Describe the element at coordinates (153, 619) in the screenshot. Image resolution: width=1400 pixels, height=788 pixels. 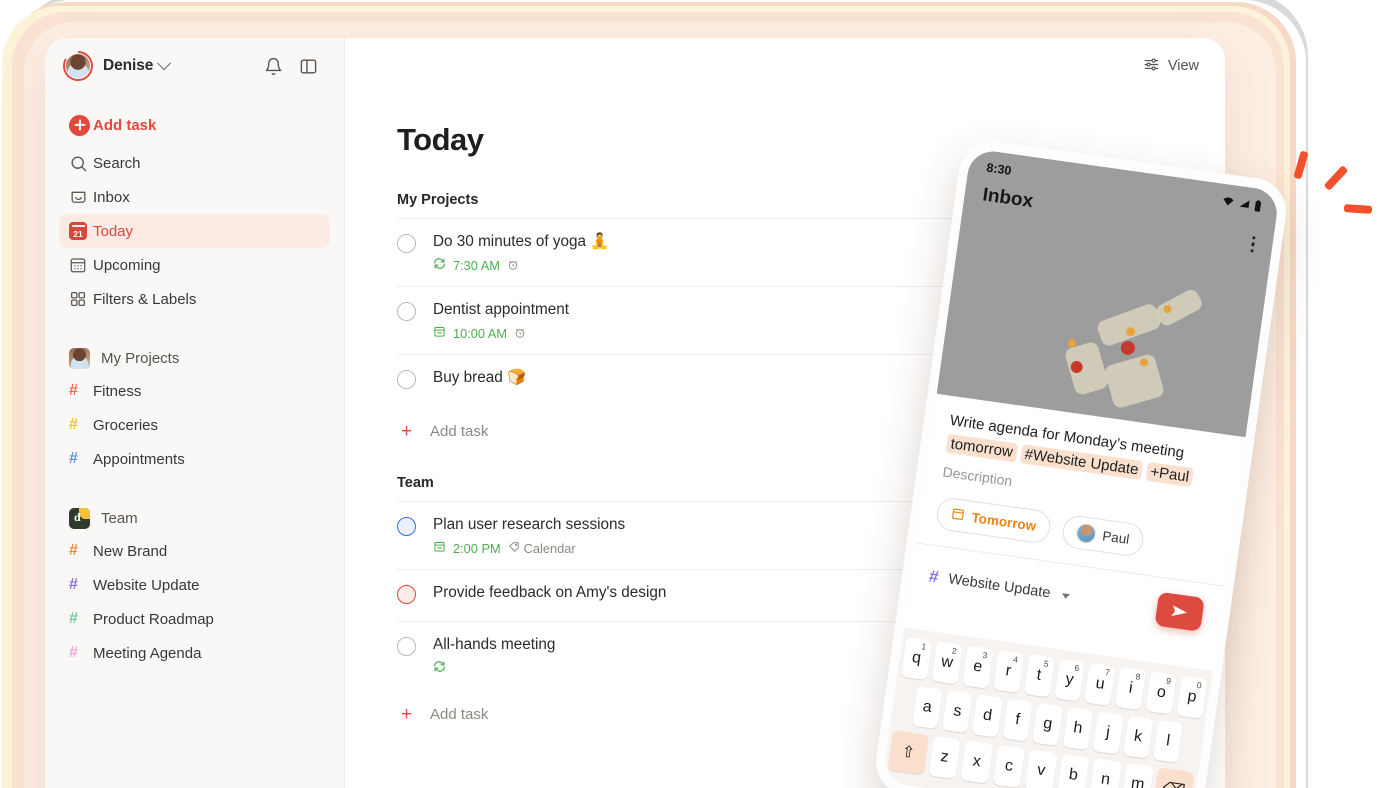
I see `sidebar-project-label: Product Roadmap` at that location.